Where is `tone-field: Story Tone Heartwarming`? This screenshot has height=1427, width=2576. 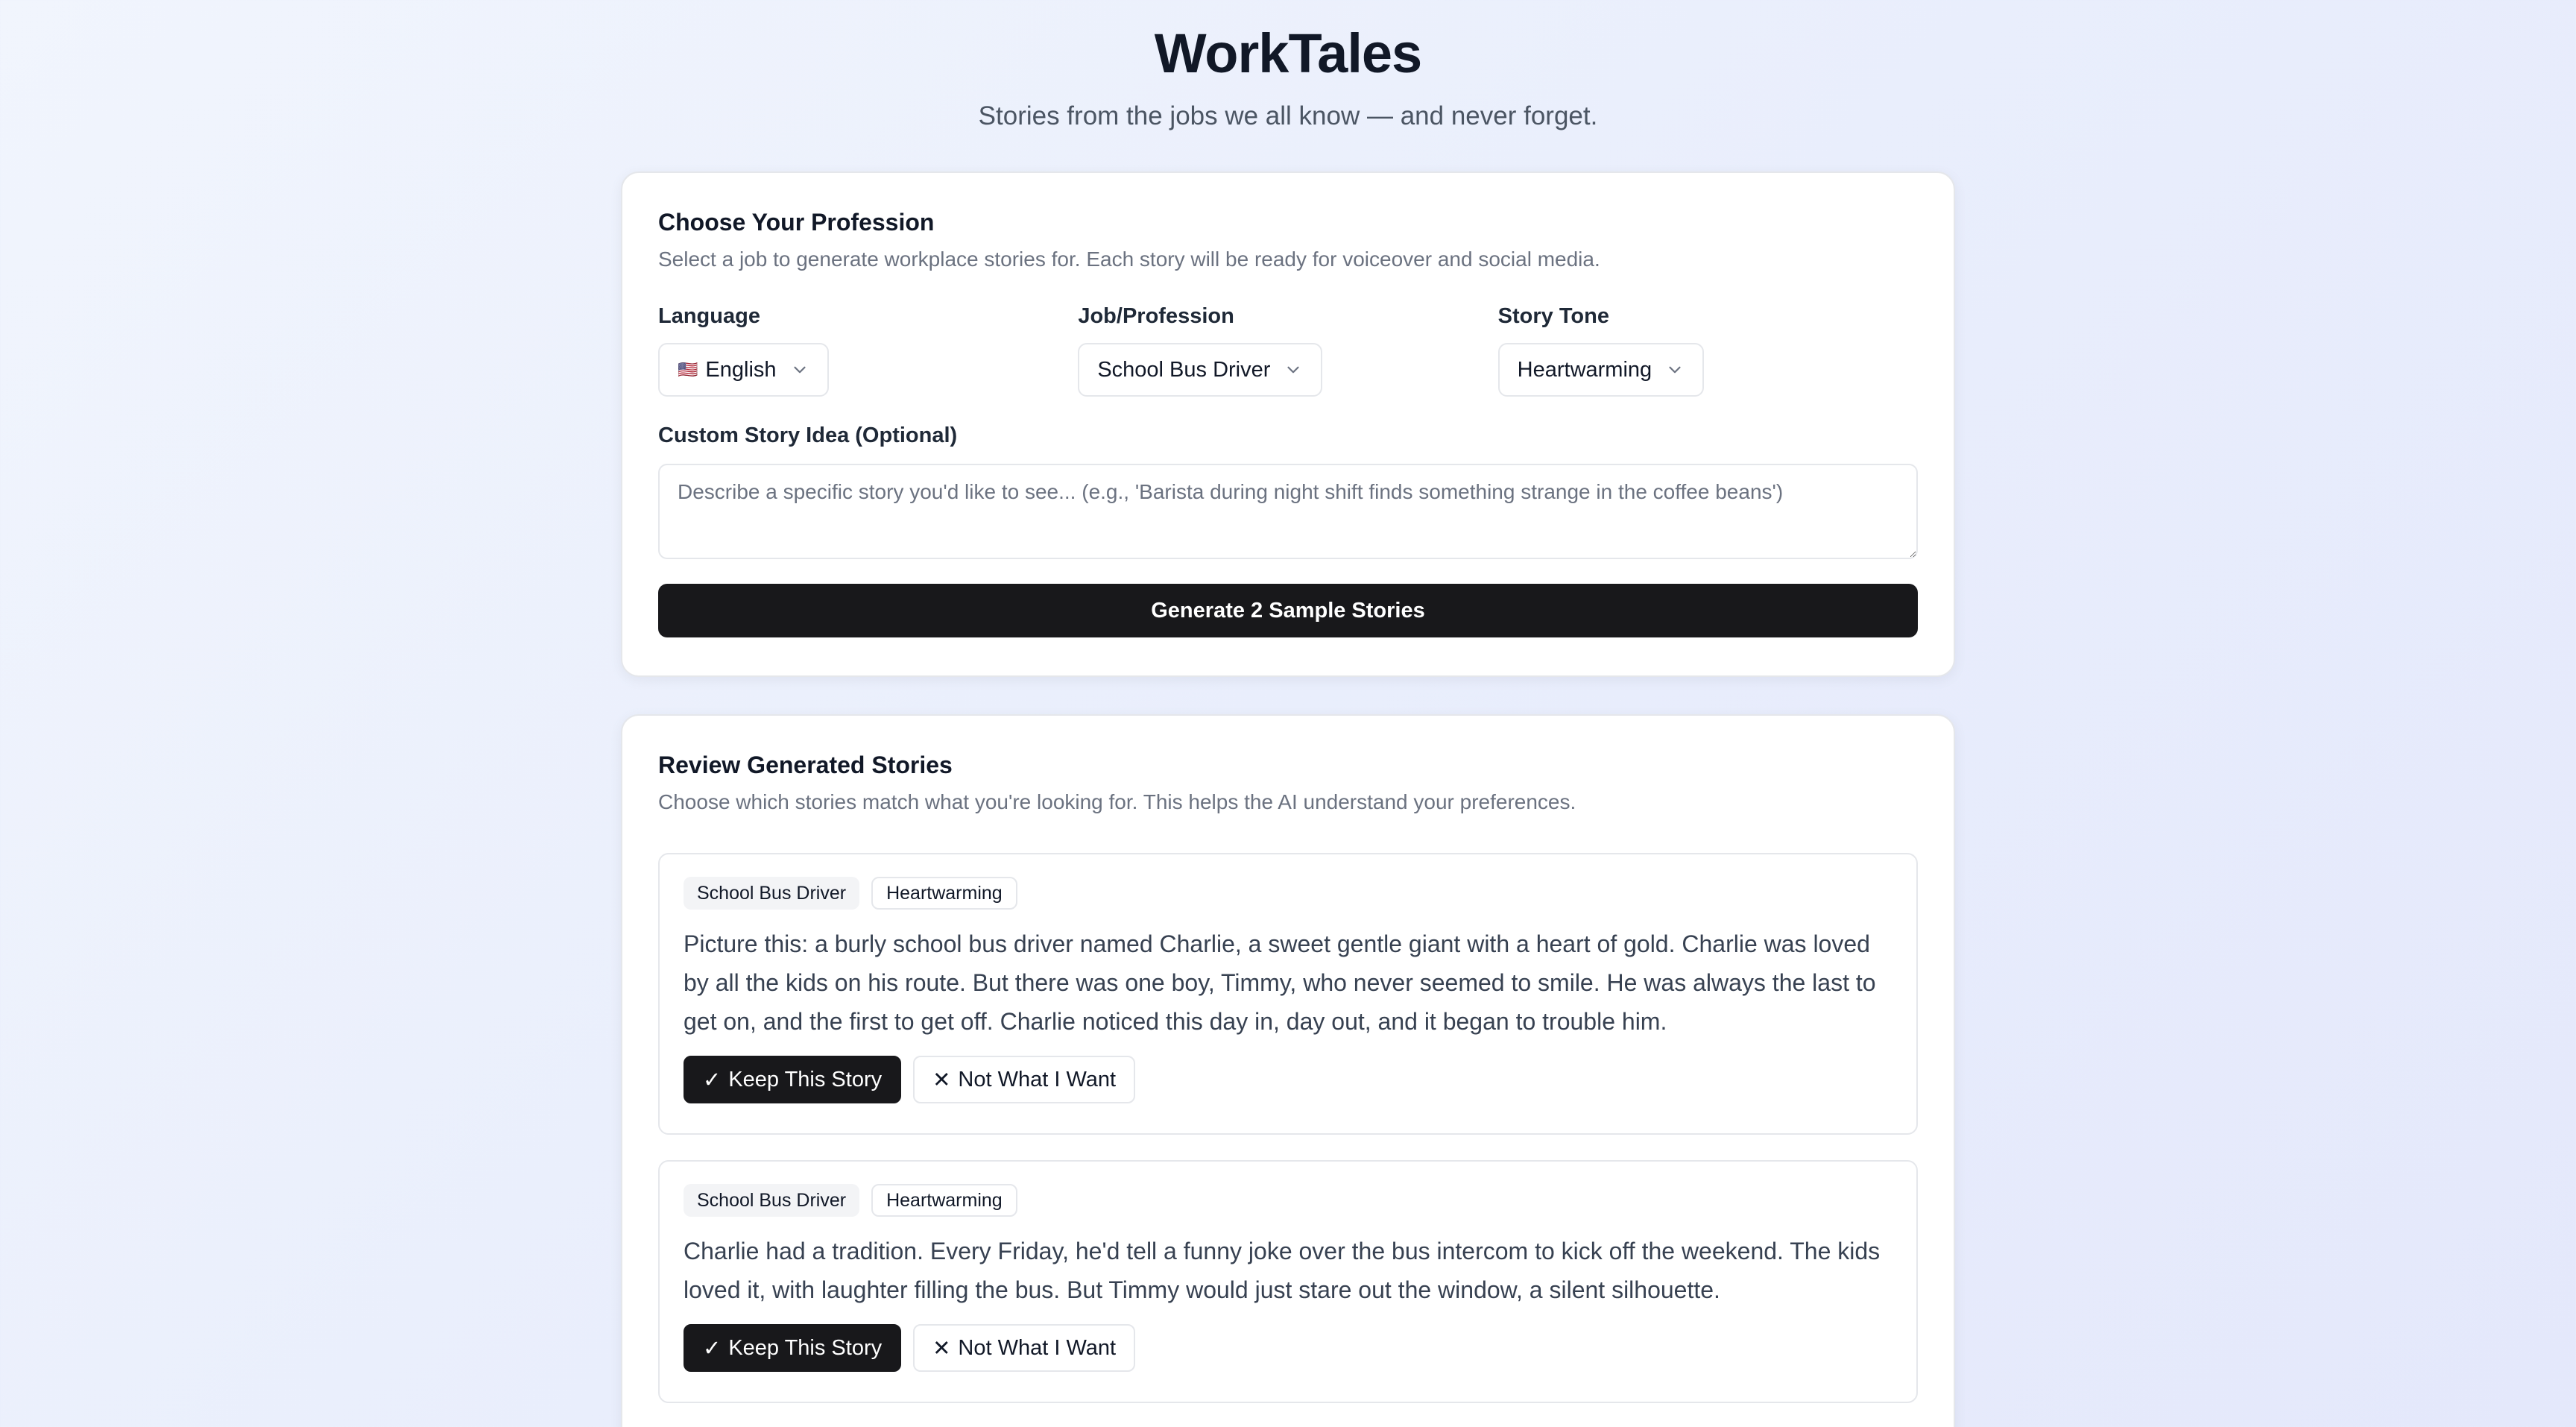
tone-field: Story Tone Heartwarming is located at coordinates (1707, 350).